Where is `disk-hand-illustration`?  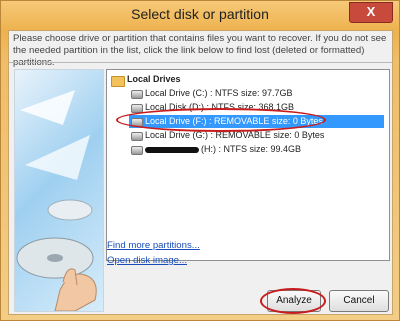
disk-hand-illustration is located at coordinates (56, 200).